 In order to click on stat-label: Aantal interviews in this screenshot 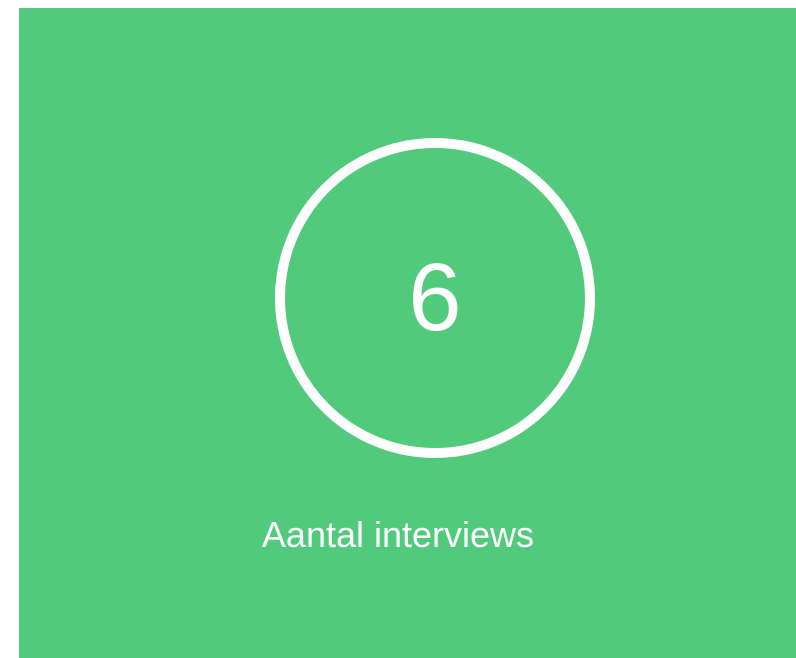, I will do `click(398, 534)`.